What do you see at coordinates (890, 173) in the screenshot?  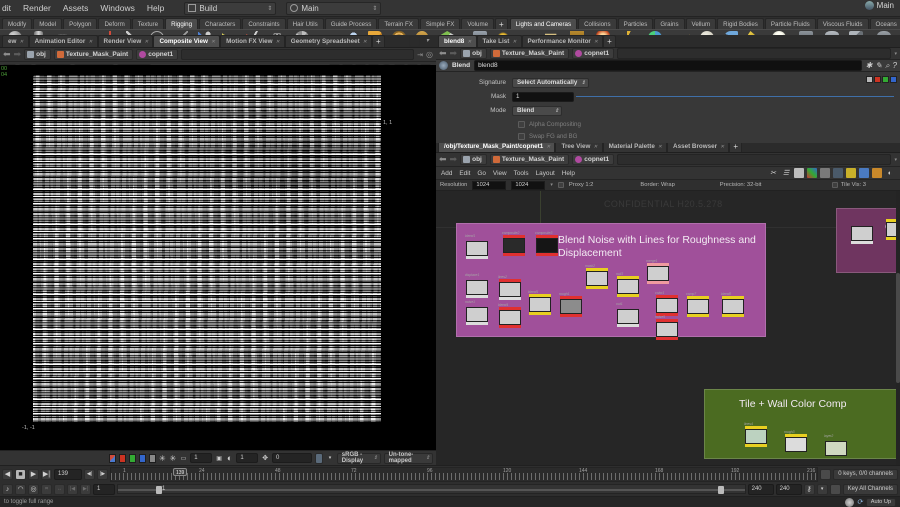 I see `more-icon: ◐` at bounding box center [890, 173].